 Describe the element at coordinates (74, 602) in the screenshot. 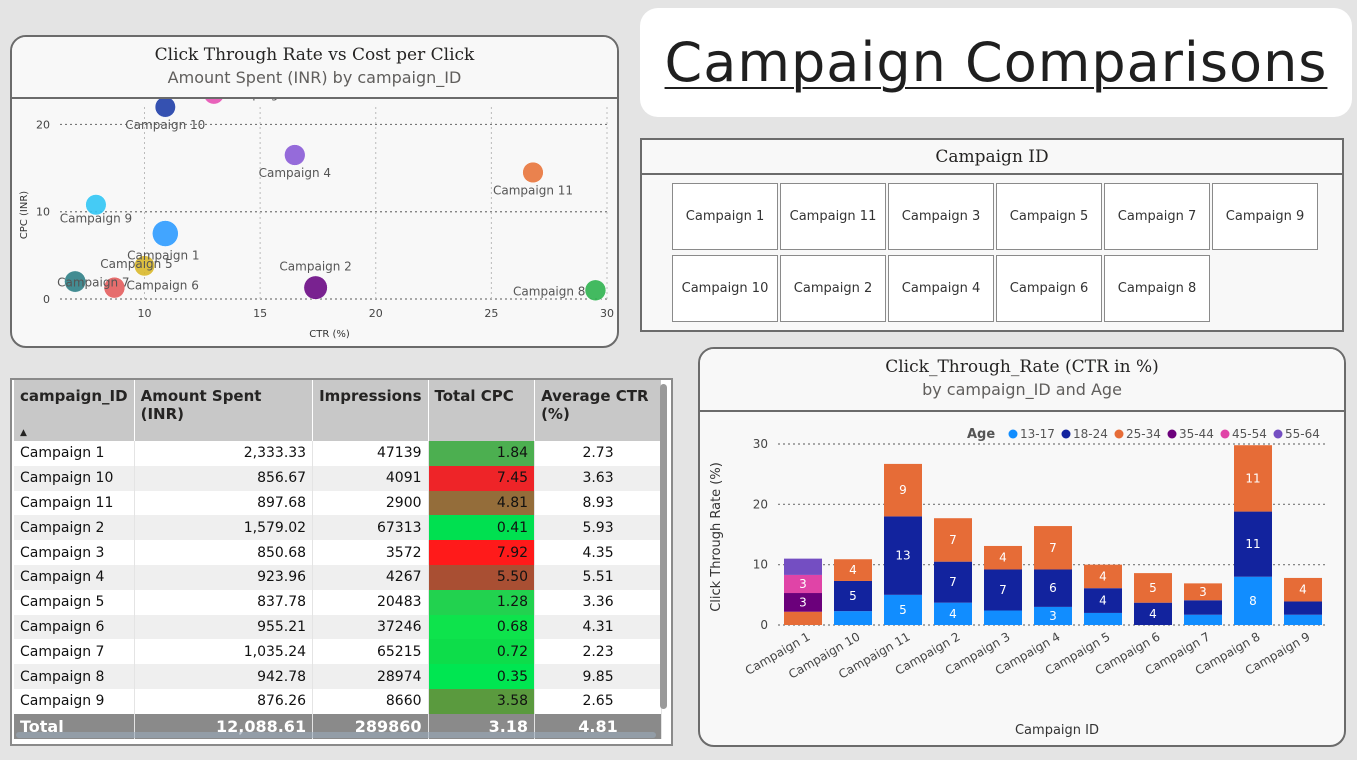

I see `cell-campaign-id: Campaign 5` at that location.